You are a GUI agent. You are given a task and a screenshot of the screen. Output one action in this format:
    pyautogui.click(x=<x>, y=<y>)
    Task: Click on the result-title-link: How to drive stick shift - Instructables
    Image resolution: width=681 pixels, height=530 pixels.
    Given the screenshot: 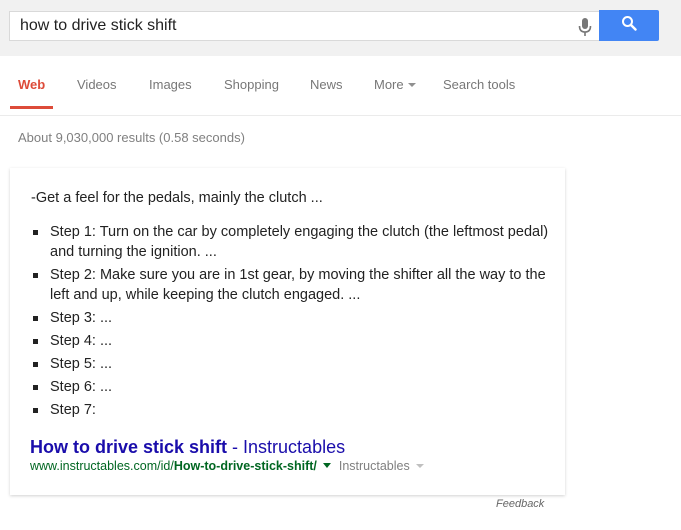 What is the action you would take?
    pyautogui.click(x=187, y=447)
    